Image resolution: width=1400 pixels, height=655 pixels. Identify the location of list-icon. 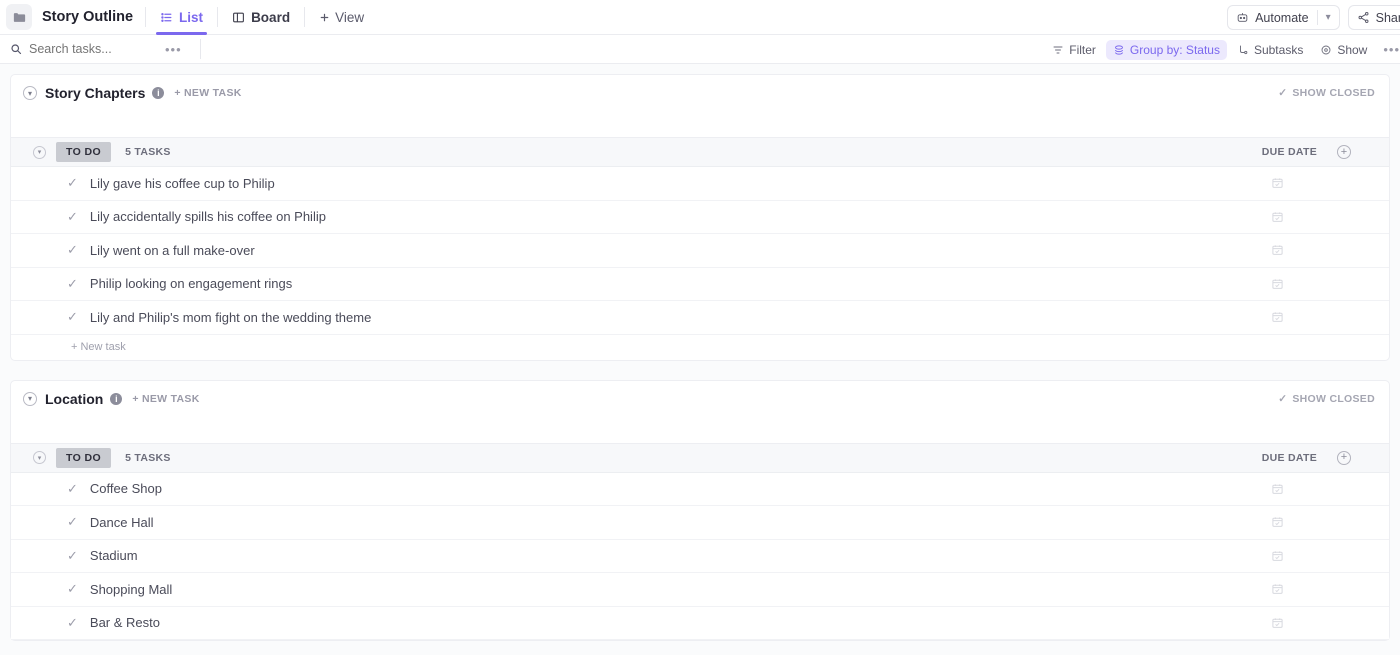
(166, 17).